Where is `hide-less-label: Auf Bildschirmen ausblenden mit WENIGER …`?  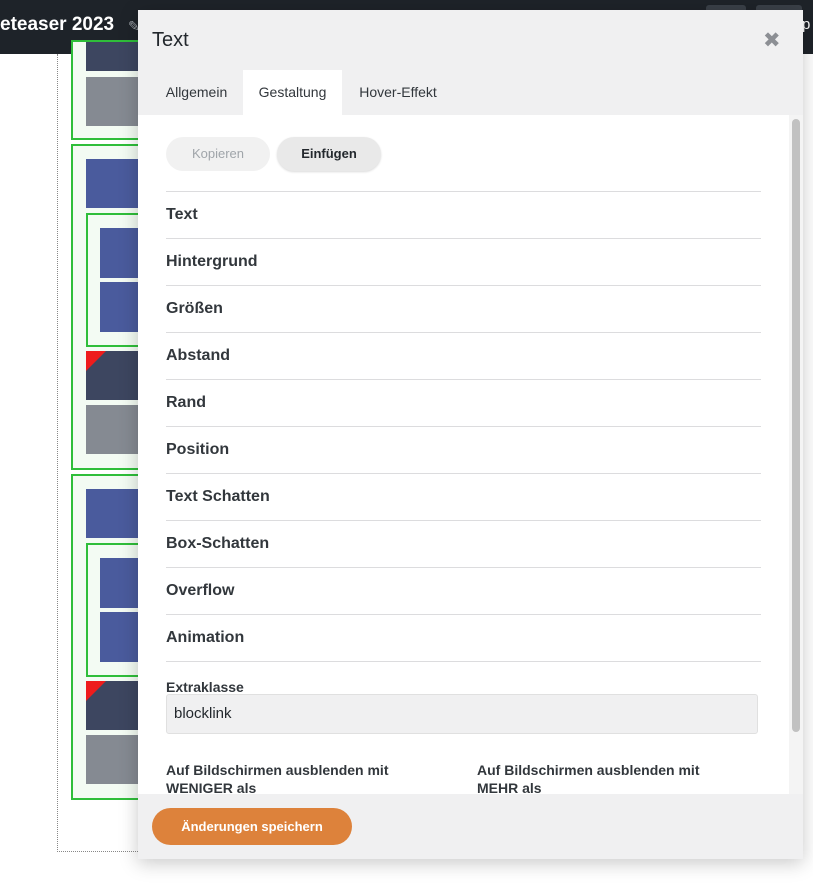 hide-less-label: Auf Bildschirmen ausblenden mit WENIGER … is located at coordinates (277, 778).